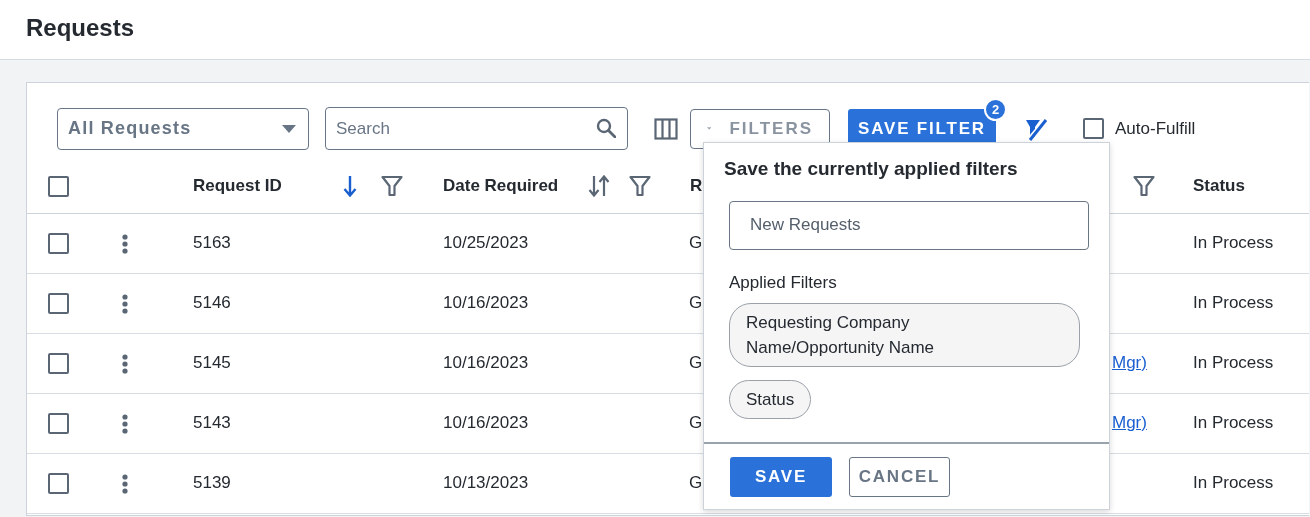  What do you see at coordinates (606, 128) in the screenshot?
I see `search-icon` at bounding box center [606, 128].